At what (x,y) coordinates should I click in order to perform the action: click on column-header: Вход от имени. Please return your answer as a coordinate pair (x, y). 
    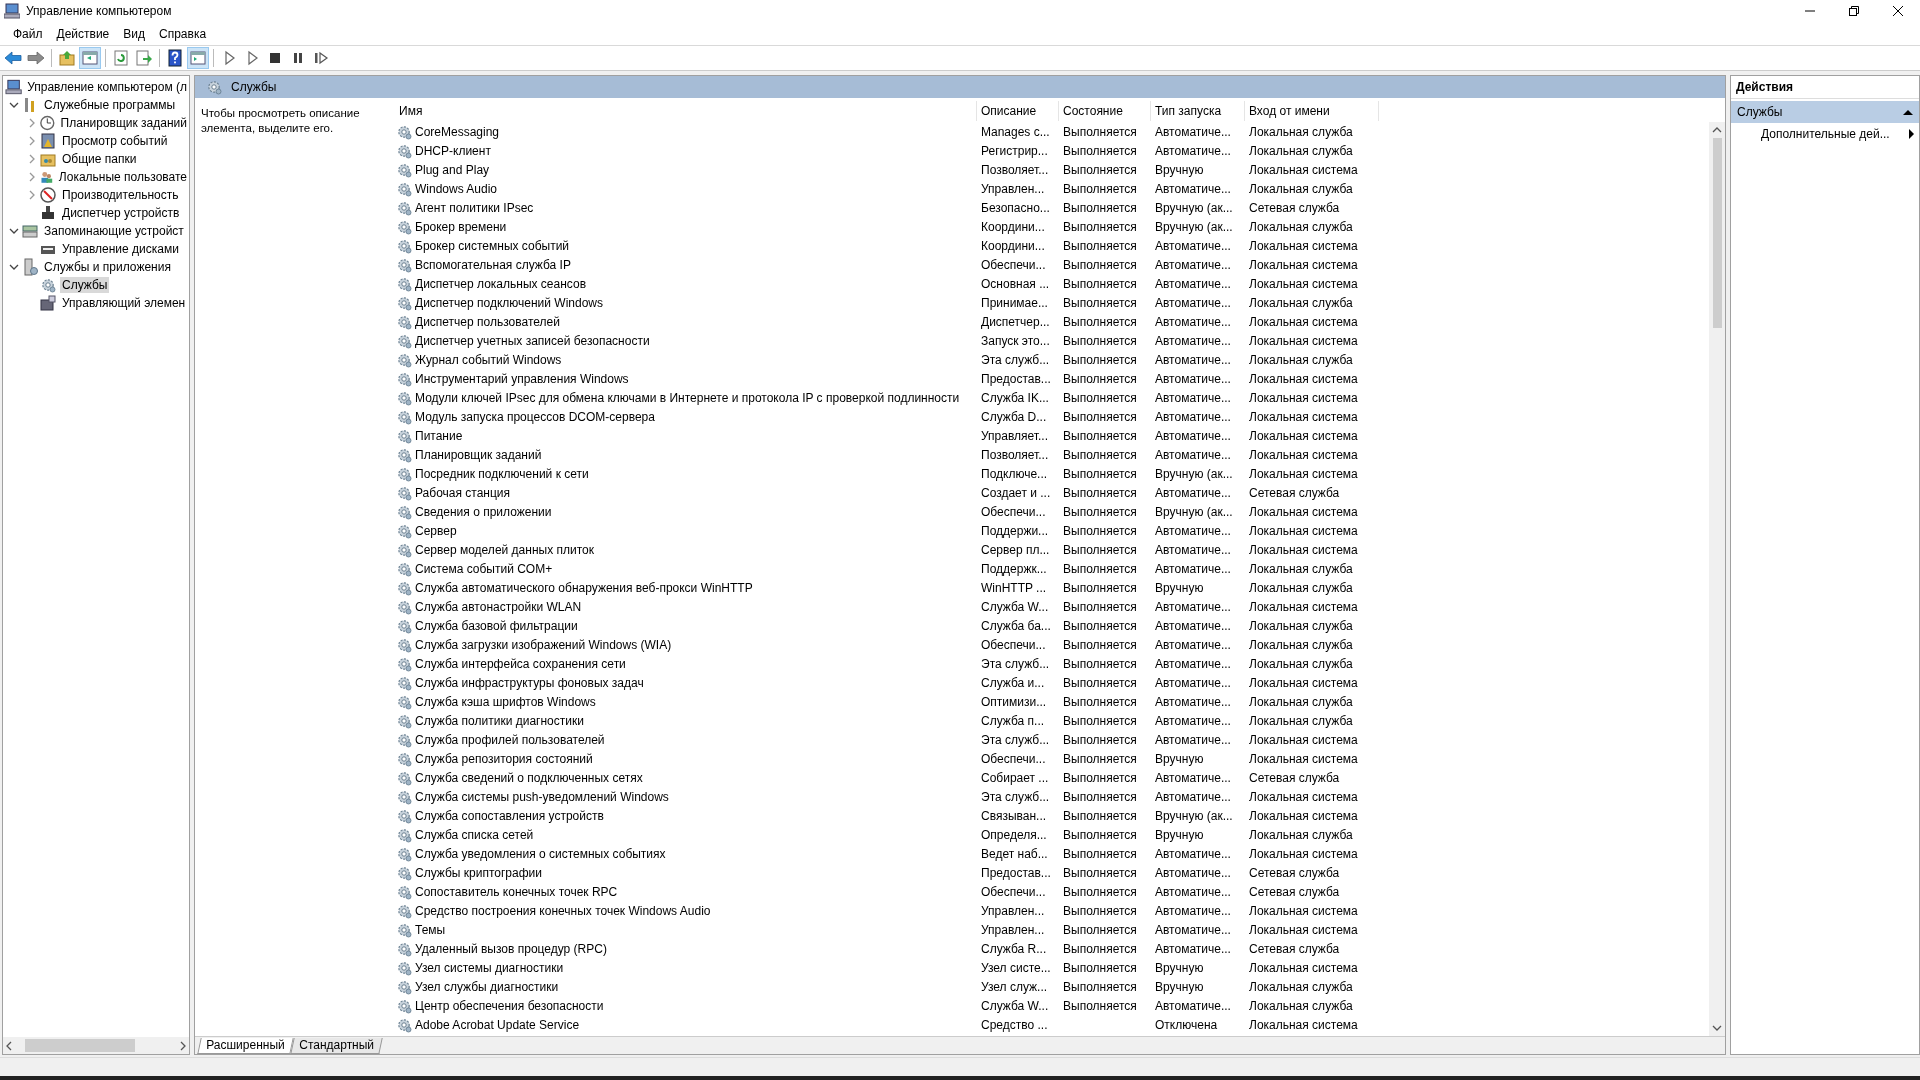
    Looking at the image, I should click on (1312, 111).